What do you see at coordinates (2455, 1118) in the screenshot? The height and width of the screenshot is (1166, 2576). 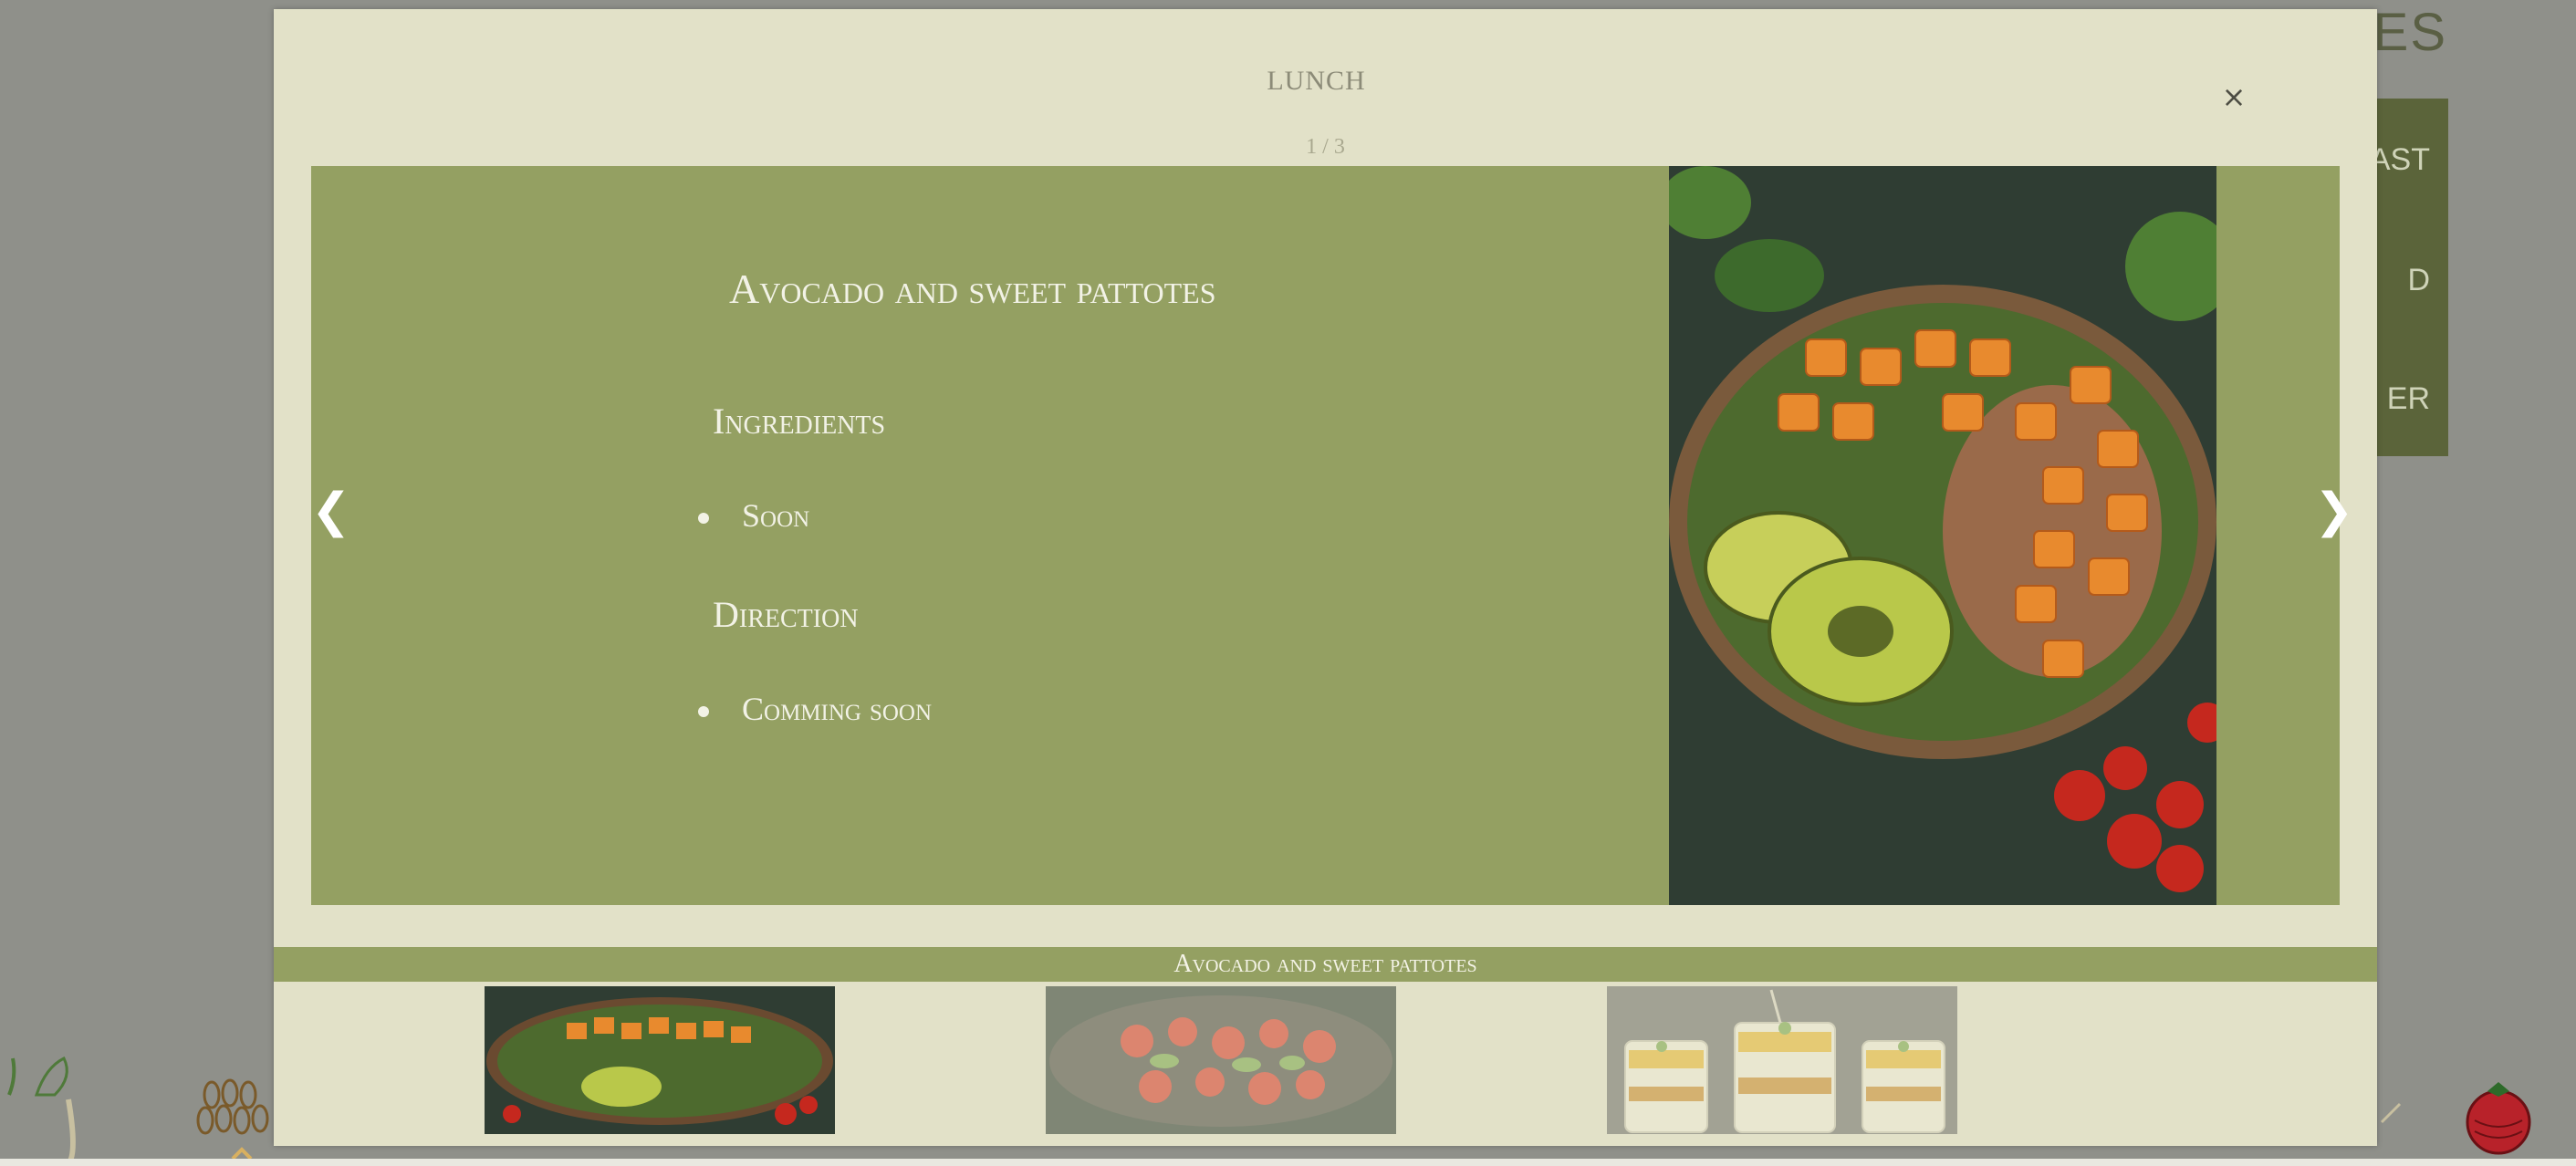 I see `tomato-doodle-right` at bounding box center [2455, 1118].